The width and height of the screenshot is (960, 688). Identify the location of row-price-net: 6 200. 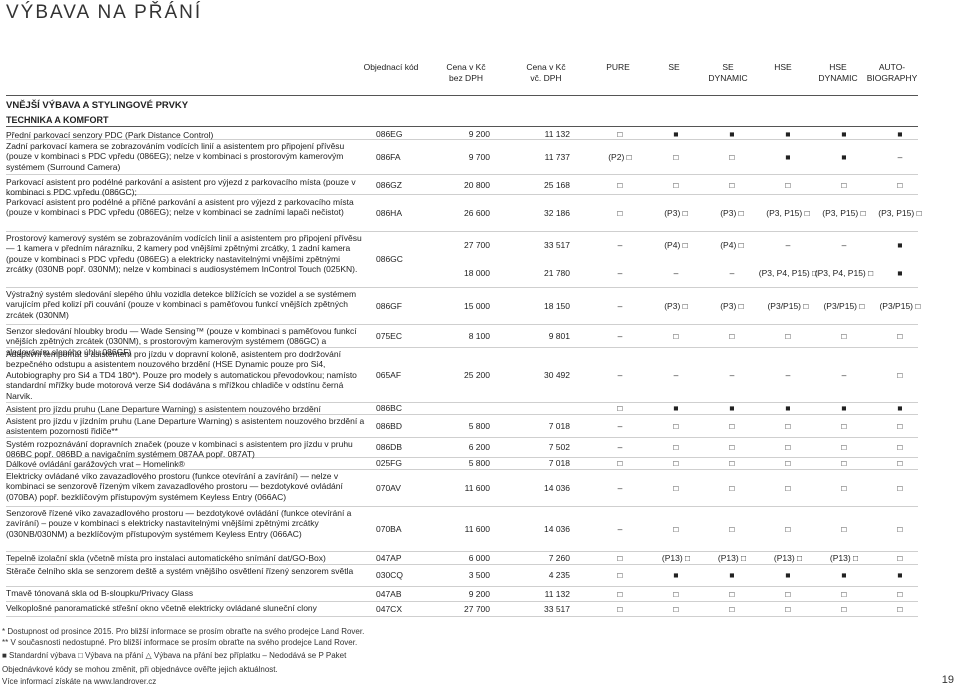
(479, 447).